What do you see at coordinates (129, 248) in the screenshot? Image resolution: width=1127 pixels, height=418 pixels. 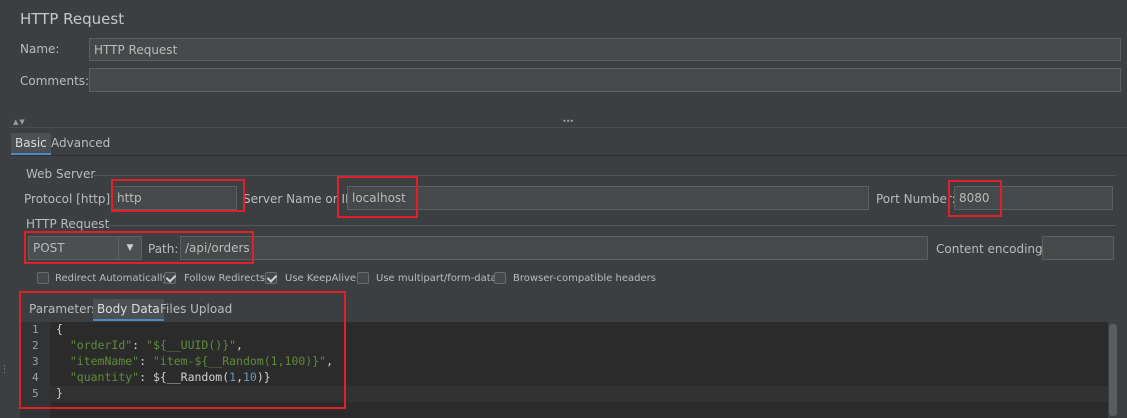 I see `chevron-down-icon: ▼` at bounding box center [129, 248].